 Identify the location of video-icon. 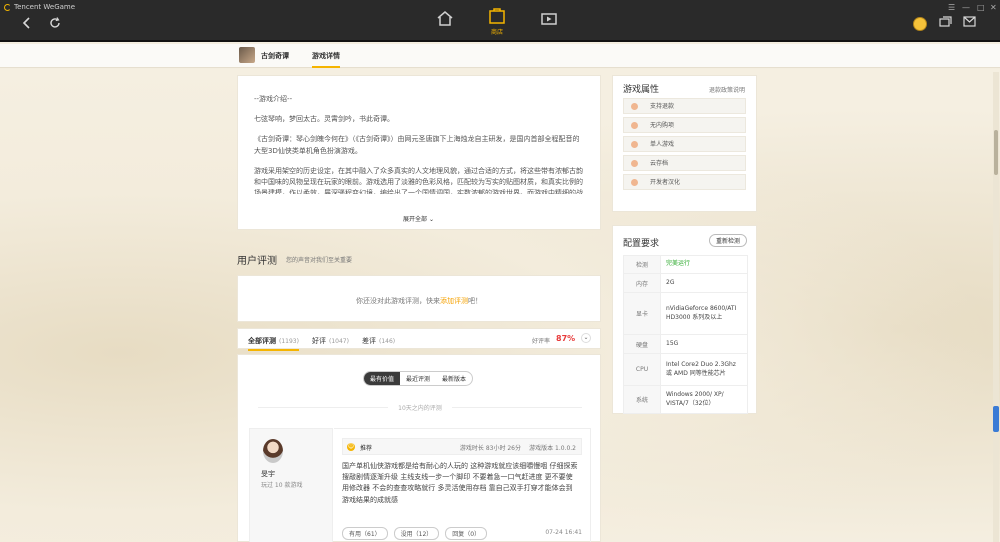
(549, 19).